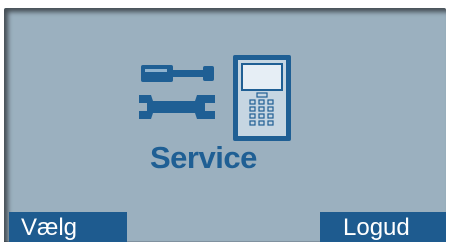 The image size is (454, 242). I want to click on service-icon-group, so click(215, 98).